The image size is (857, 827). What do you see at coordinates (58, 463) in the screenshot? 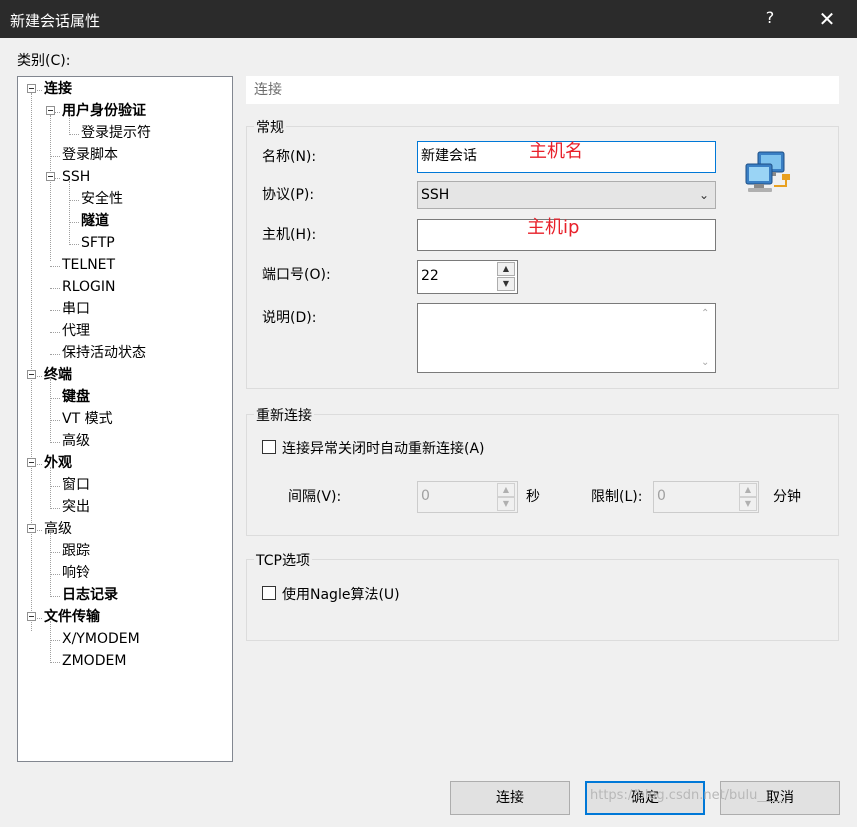
I see `tree-item: 外观` at bounding box center [58, 463].